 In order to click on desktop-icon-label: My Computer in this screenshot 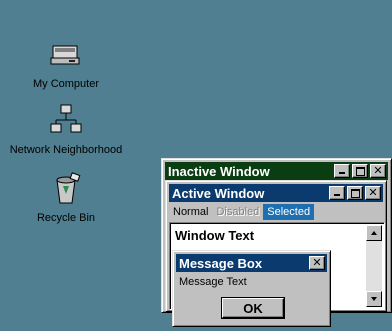, I will do `click(66, 84)`.